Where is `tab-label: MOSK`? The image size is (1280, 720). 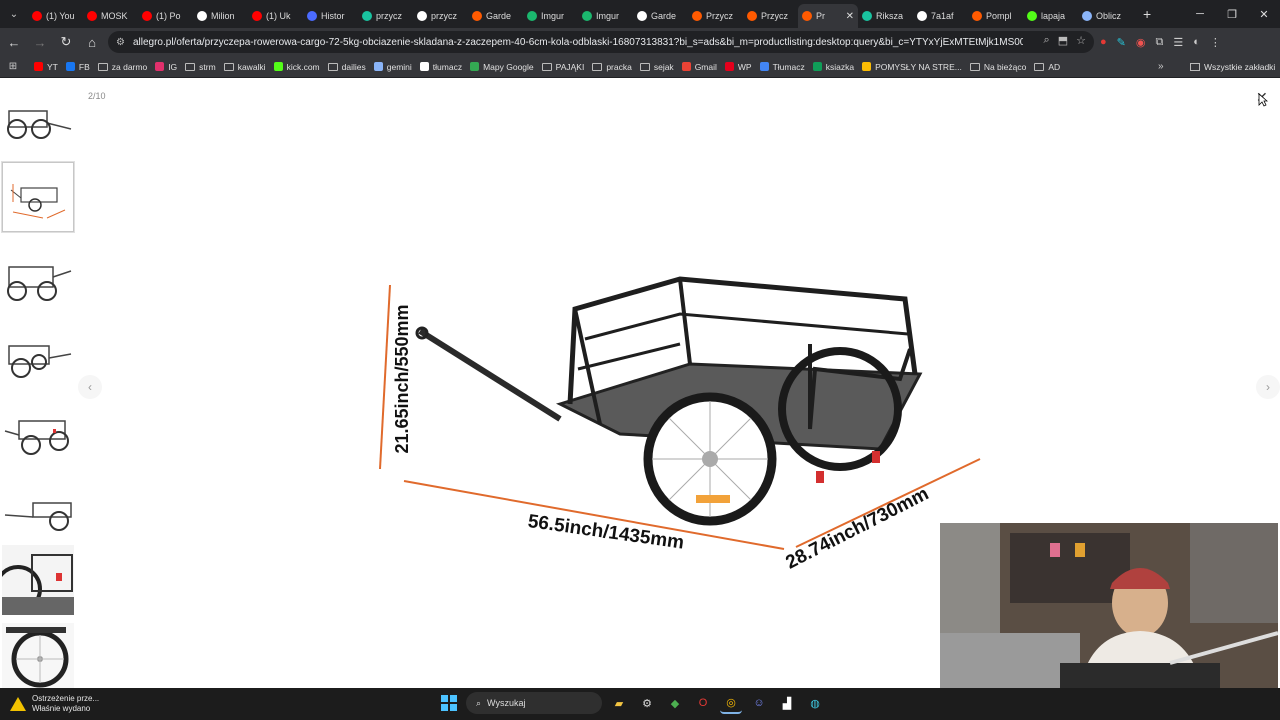 tab-label: MOSK is located at coordinates (114, 16).